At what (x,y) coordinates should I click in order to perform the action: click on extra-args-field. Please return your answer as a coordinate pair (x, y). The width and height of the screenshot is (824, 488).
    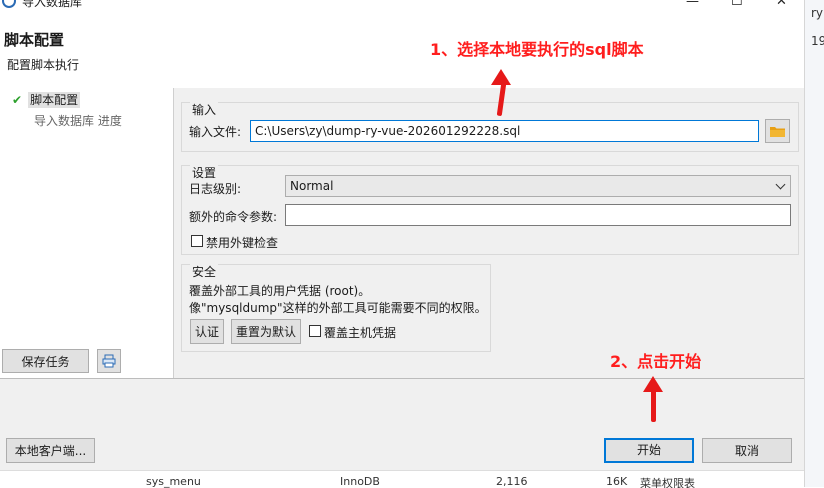
    Looking at the image, I should click on (538, 215).